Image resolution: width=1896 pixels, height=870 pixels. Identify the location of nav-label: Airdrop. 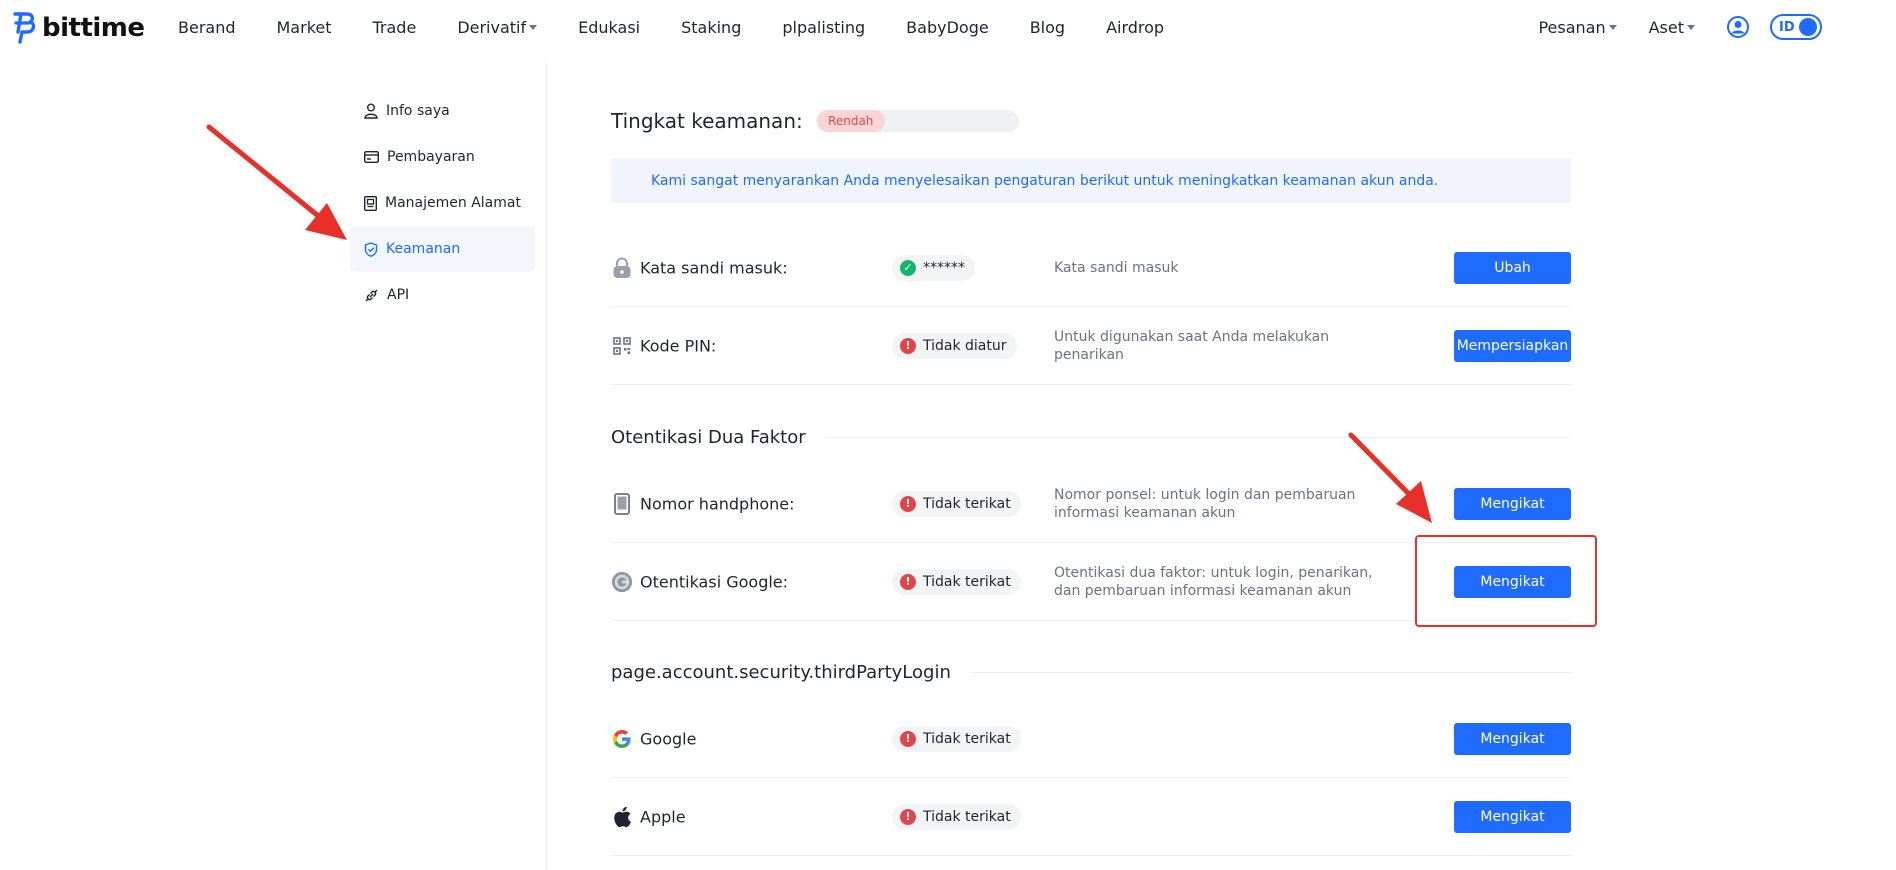
(1135, 27).